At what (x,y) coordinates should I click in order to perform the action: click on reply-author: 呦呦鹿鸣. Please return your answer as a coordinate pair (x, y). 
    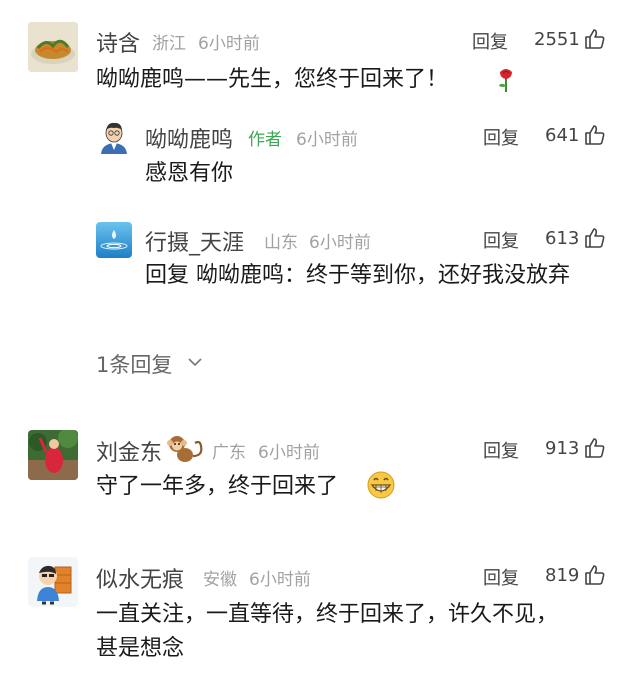
    Looking at the image, I should click on (189, 138).